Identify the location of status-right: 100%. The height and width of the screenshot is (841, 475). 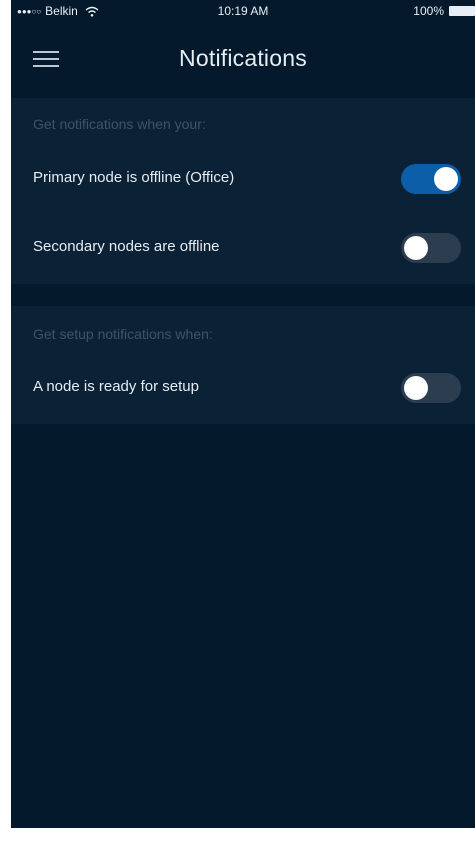
(444, 11).